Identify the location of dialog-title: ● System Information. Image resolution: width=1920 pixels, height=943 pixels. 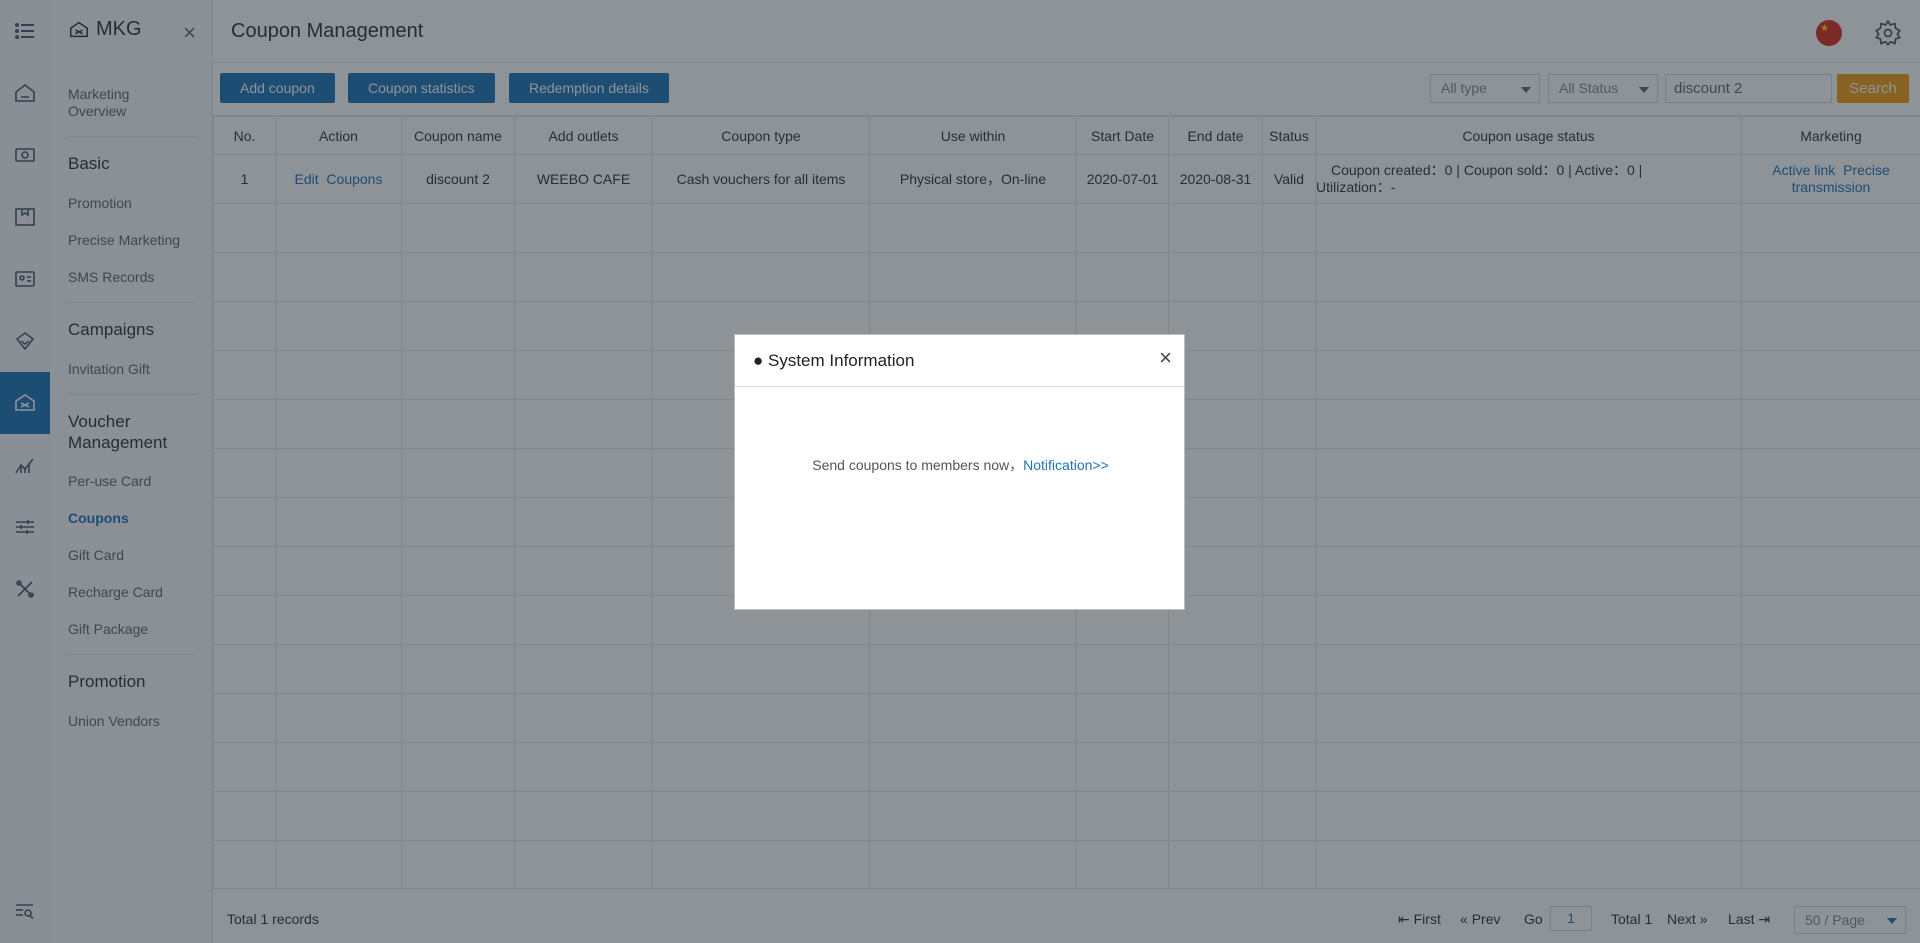
(834, 360).